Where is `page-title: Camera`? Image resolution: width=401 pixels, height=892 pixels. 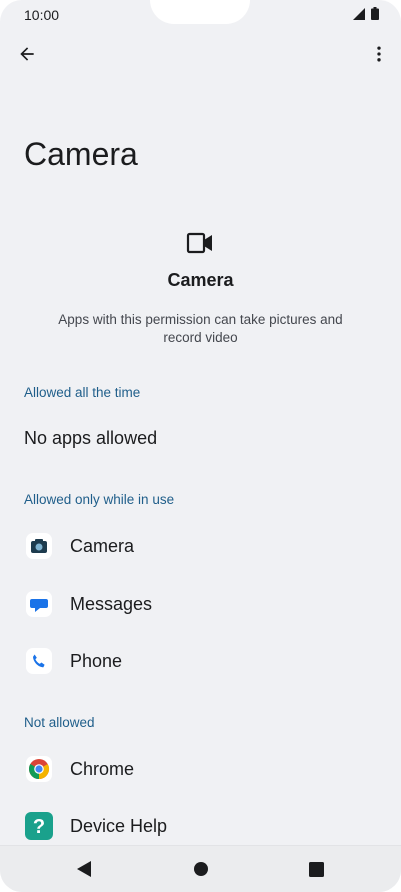 page-title: Camera is located at coordinates (81, 154).